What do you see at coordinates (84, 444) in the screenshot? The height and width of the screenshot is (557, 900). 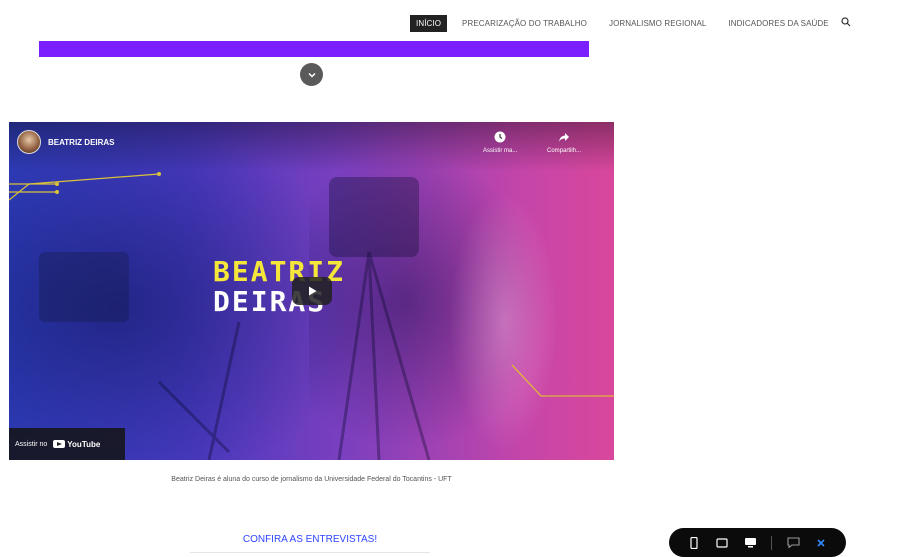 I see `youtube-label: YouTube` at bounding box center [84, 444].